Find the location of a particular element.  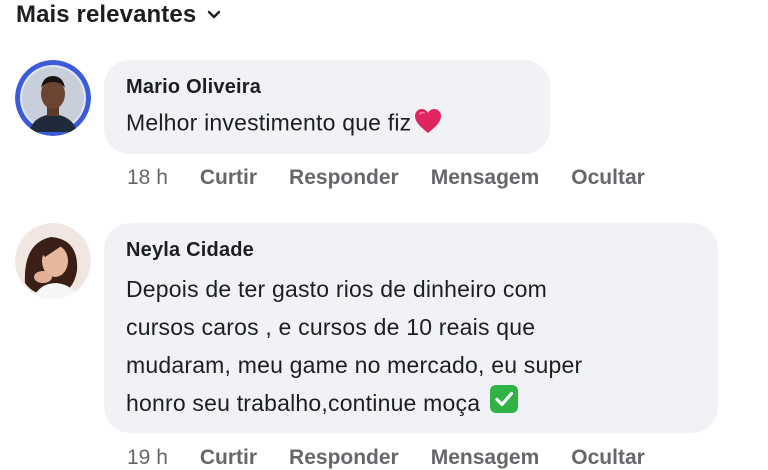

comment-author: Mario Oliveira is located at coordinates (327, 87).